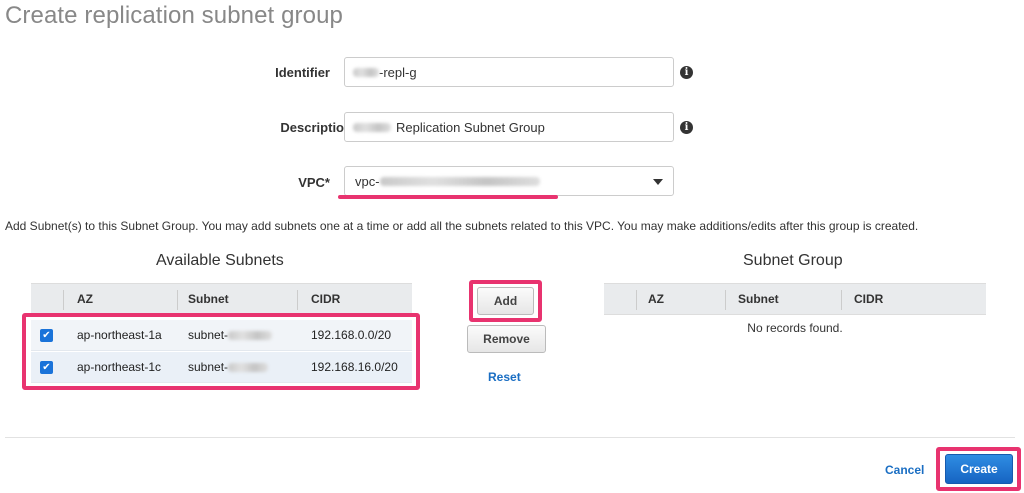 This screenshot has width=1024, height=493. I want to click on page-title: Create replication subnet group, so click(174, 15).